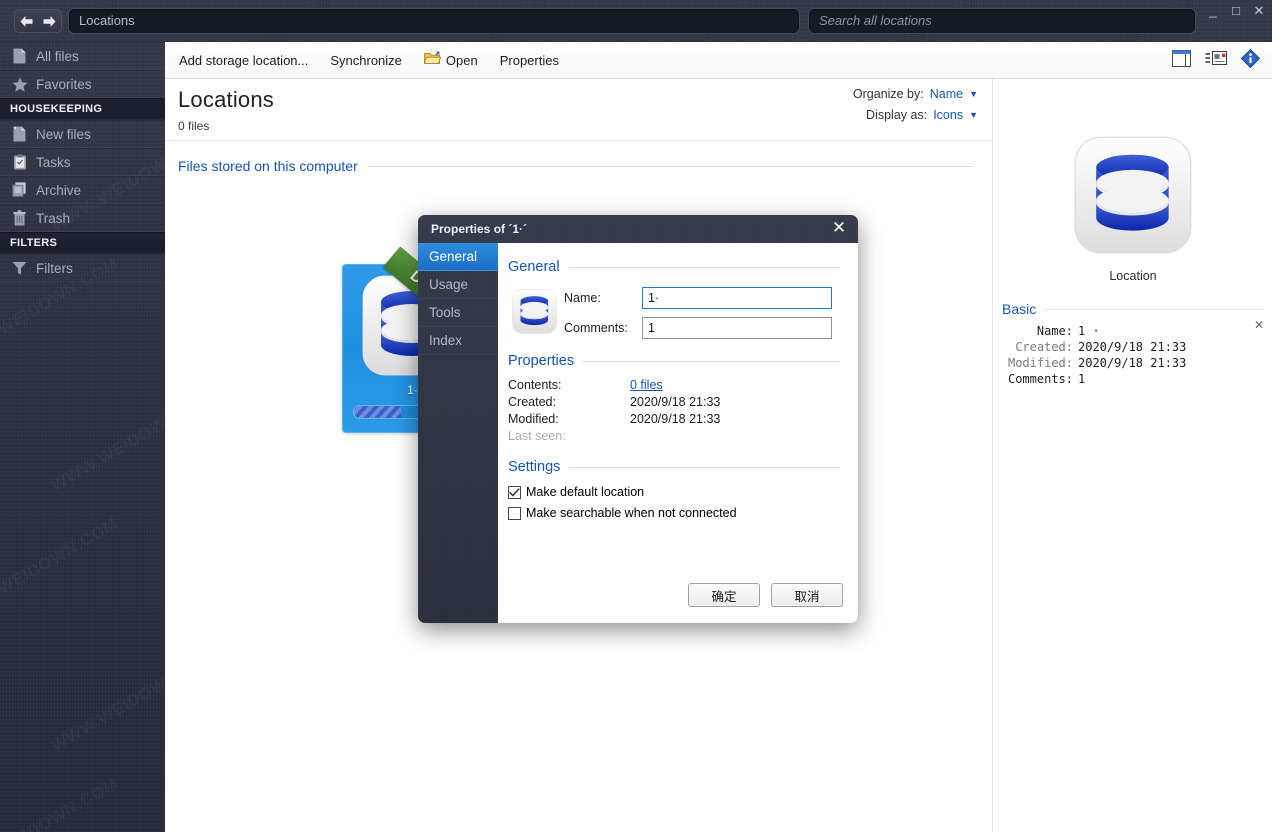 The image size is (1272, 832). Describe the element at coordinates (575, 166) in the screenshot. I see `group-header: Files stored on this computer` at that location.